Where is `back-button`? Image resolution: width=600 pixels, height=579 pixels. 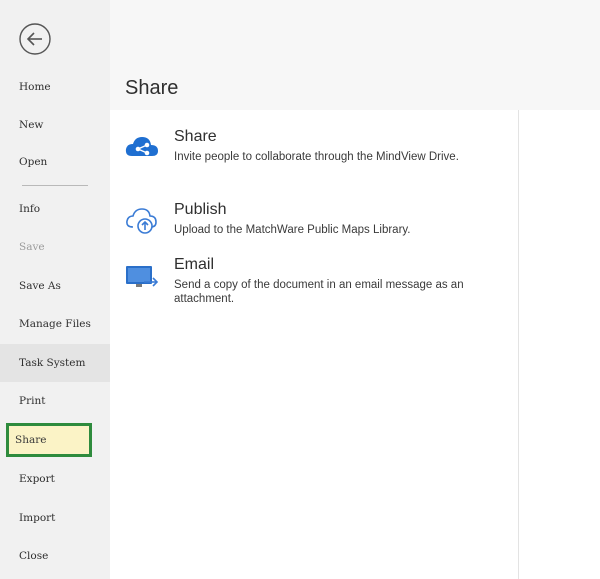
back-button is located at coordinates (35, 39).